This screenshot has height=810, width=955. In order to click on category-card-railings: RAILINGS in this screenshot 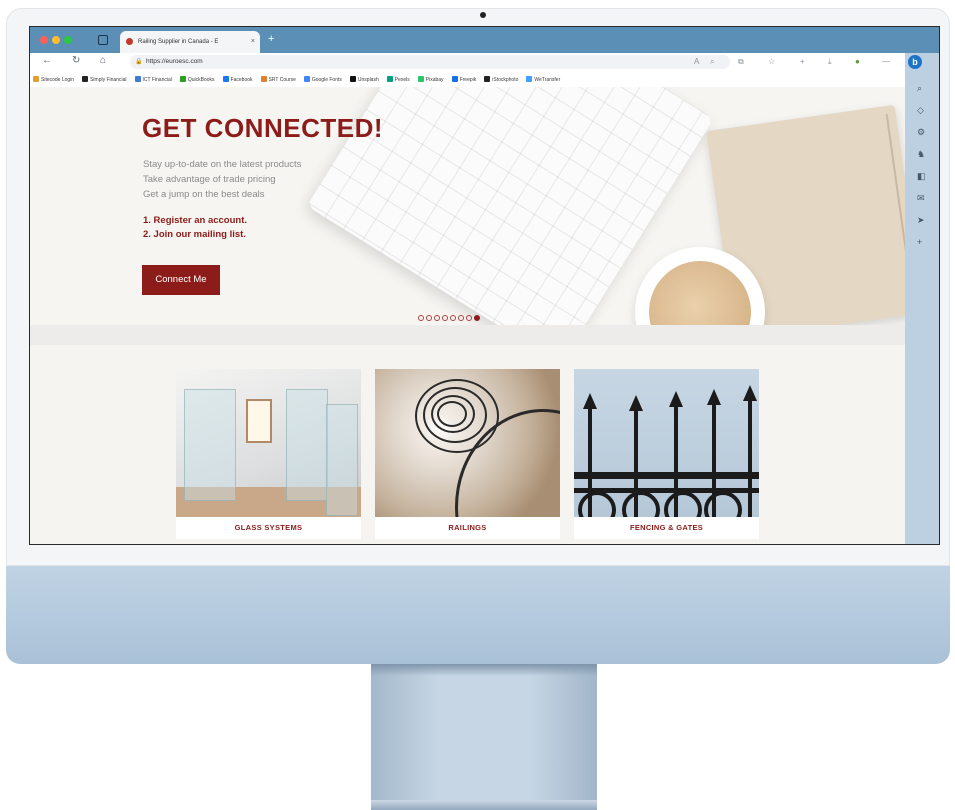, I will do `click(467, 454)`.